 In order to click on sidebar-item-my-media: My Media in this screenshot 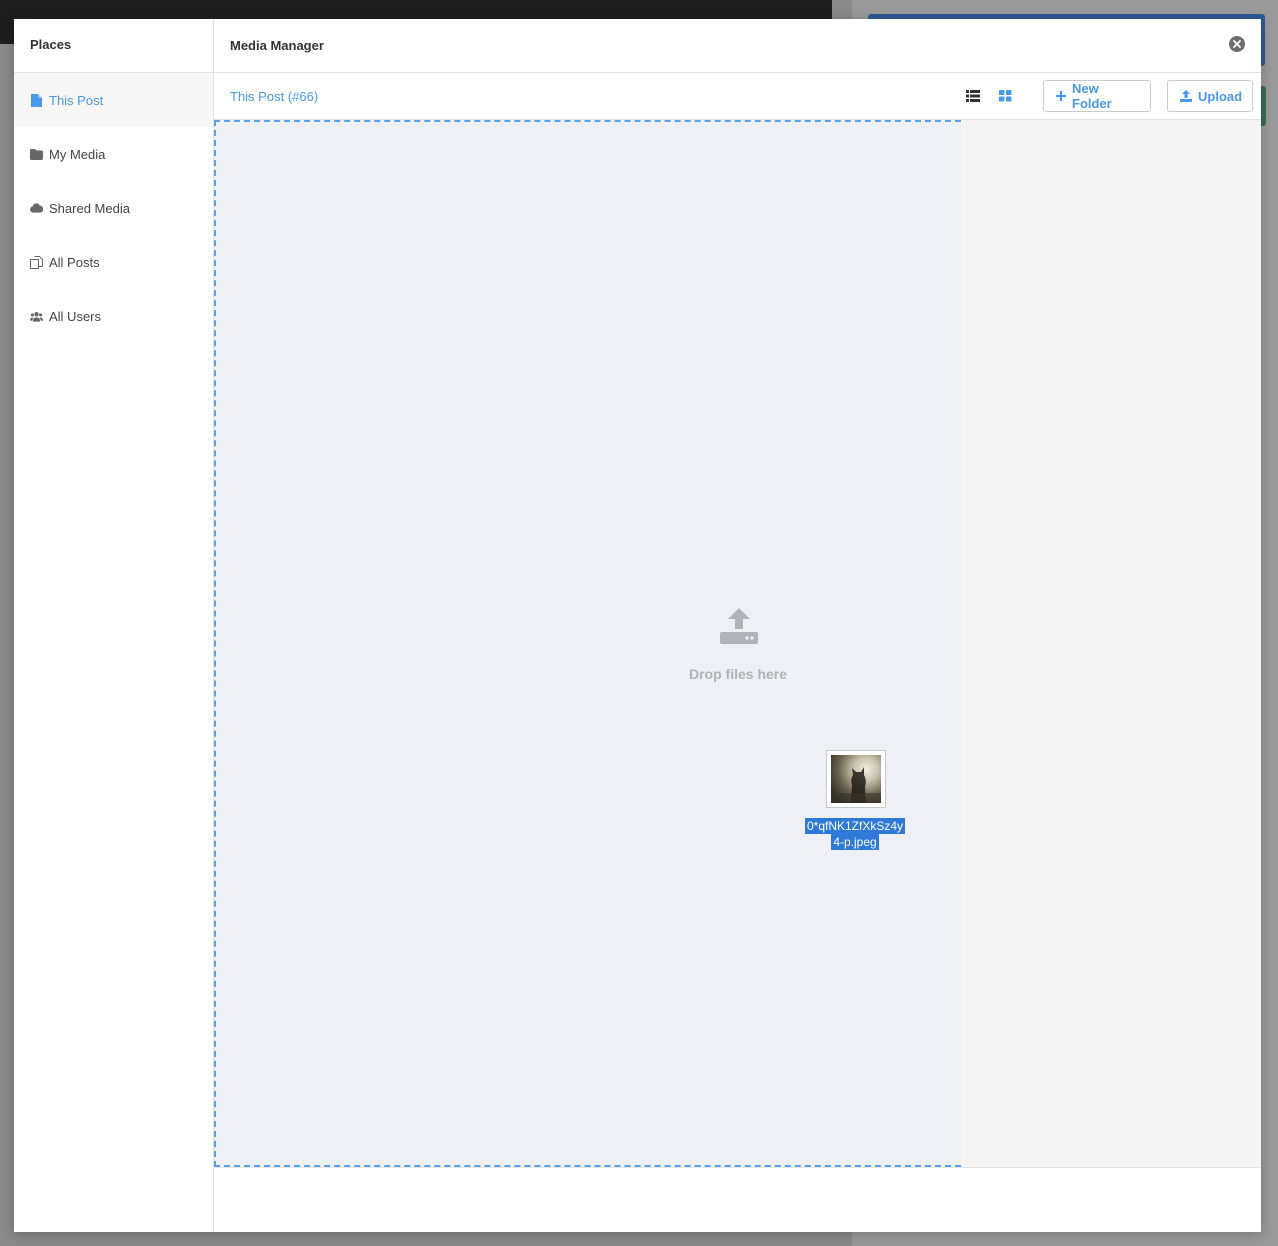, I will do `click(113, 154)`.